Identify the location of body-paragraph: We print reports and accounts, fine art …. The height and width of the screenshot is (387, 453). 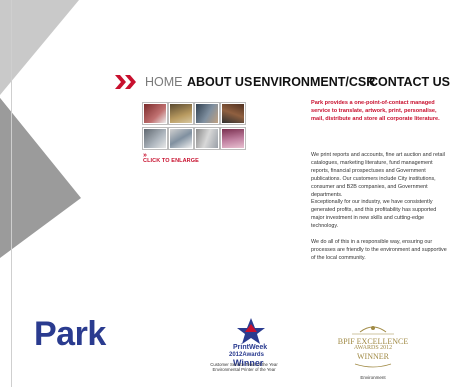
(378, 175).